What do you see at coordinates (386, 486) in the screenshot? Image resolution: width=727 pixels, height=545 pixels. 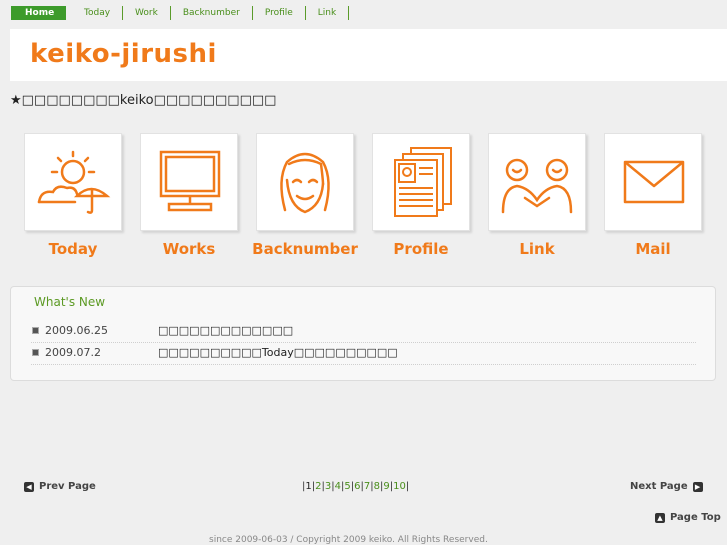 I see `page-link-9: 9` at bounding box center [386, 486].